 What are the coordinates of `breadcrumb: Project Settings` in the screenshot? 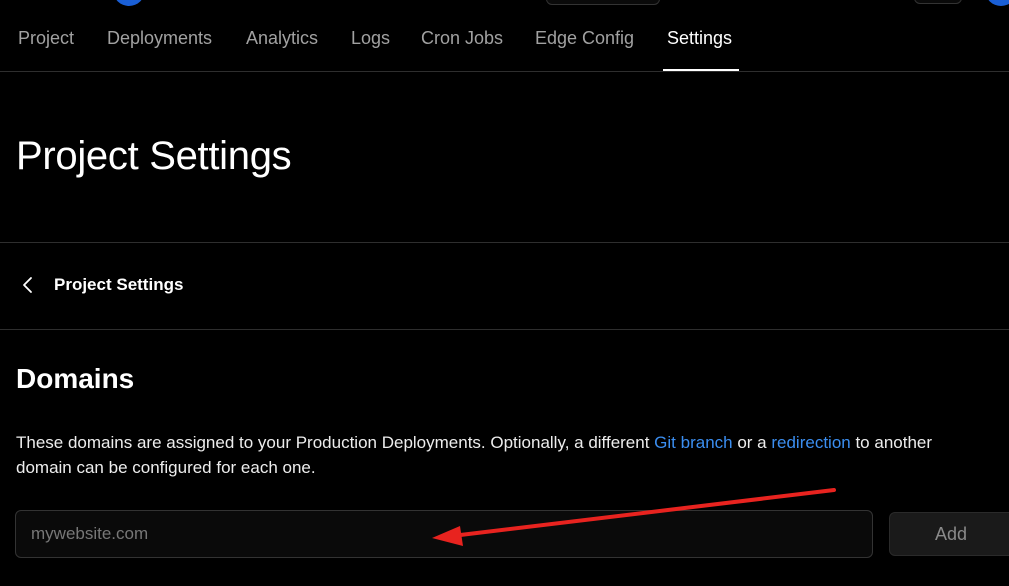 It's located at (504, 286).